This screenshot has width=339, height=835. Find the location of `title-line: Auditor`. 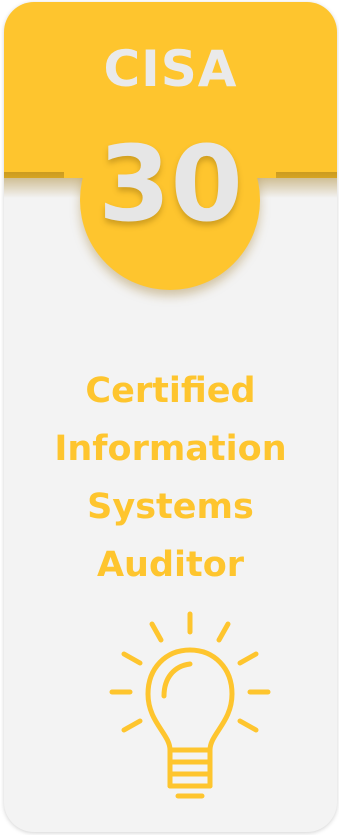

title-line: Auditor is located at coordinates (170, 565).